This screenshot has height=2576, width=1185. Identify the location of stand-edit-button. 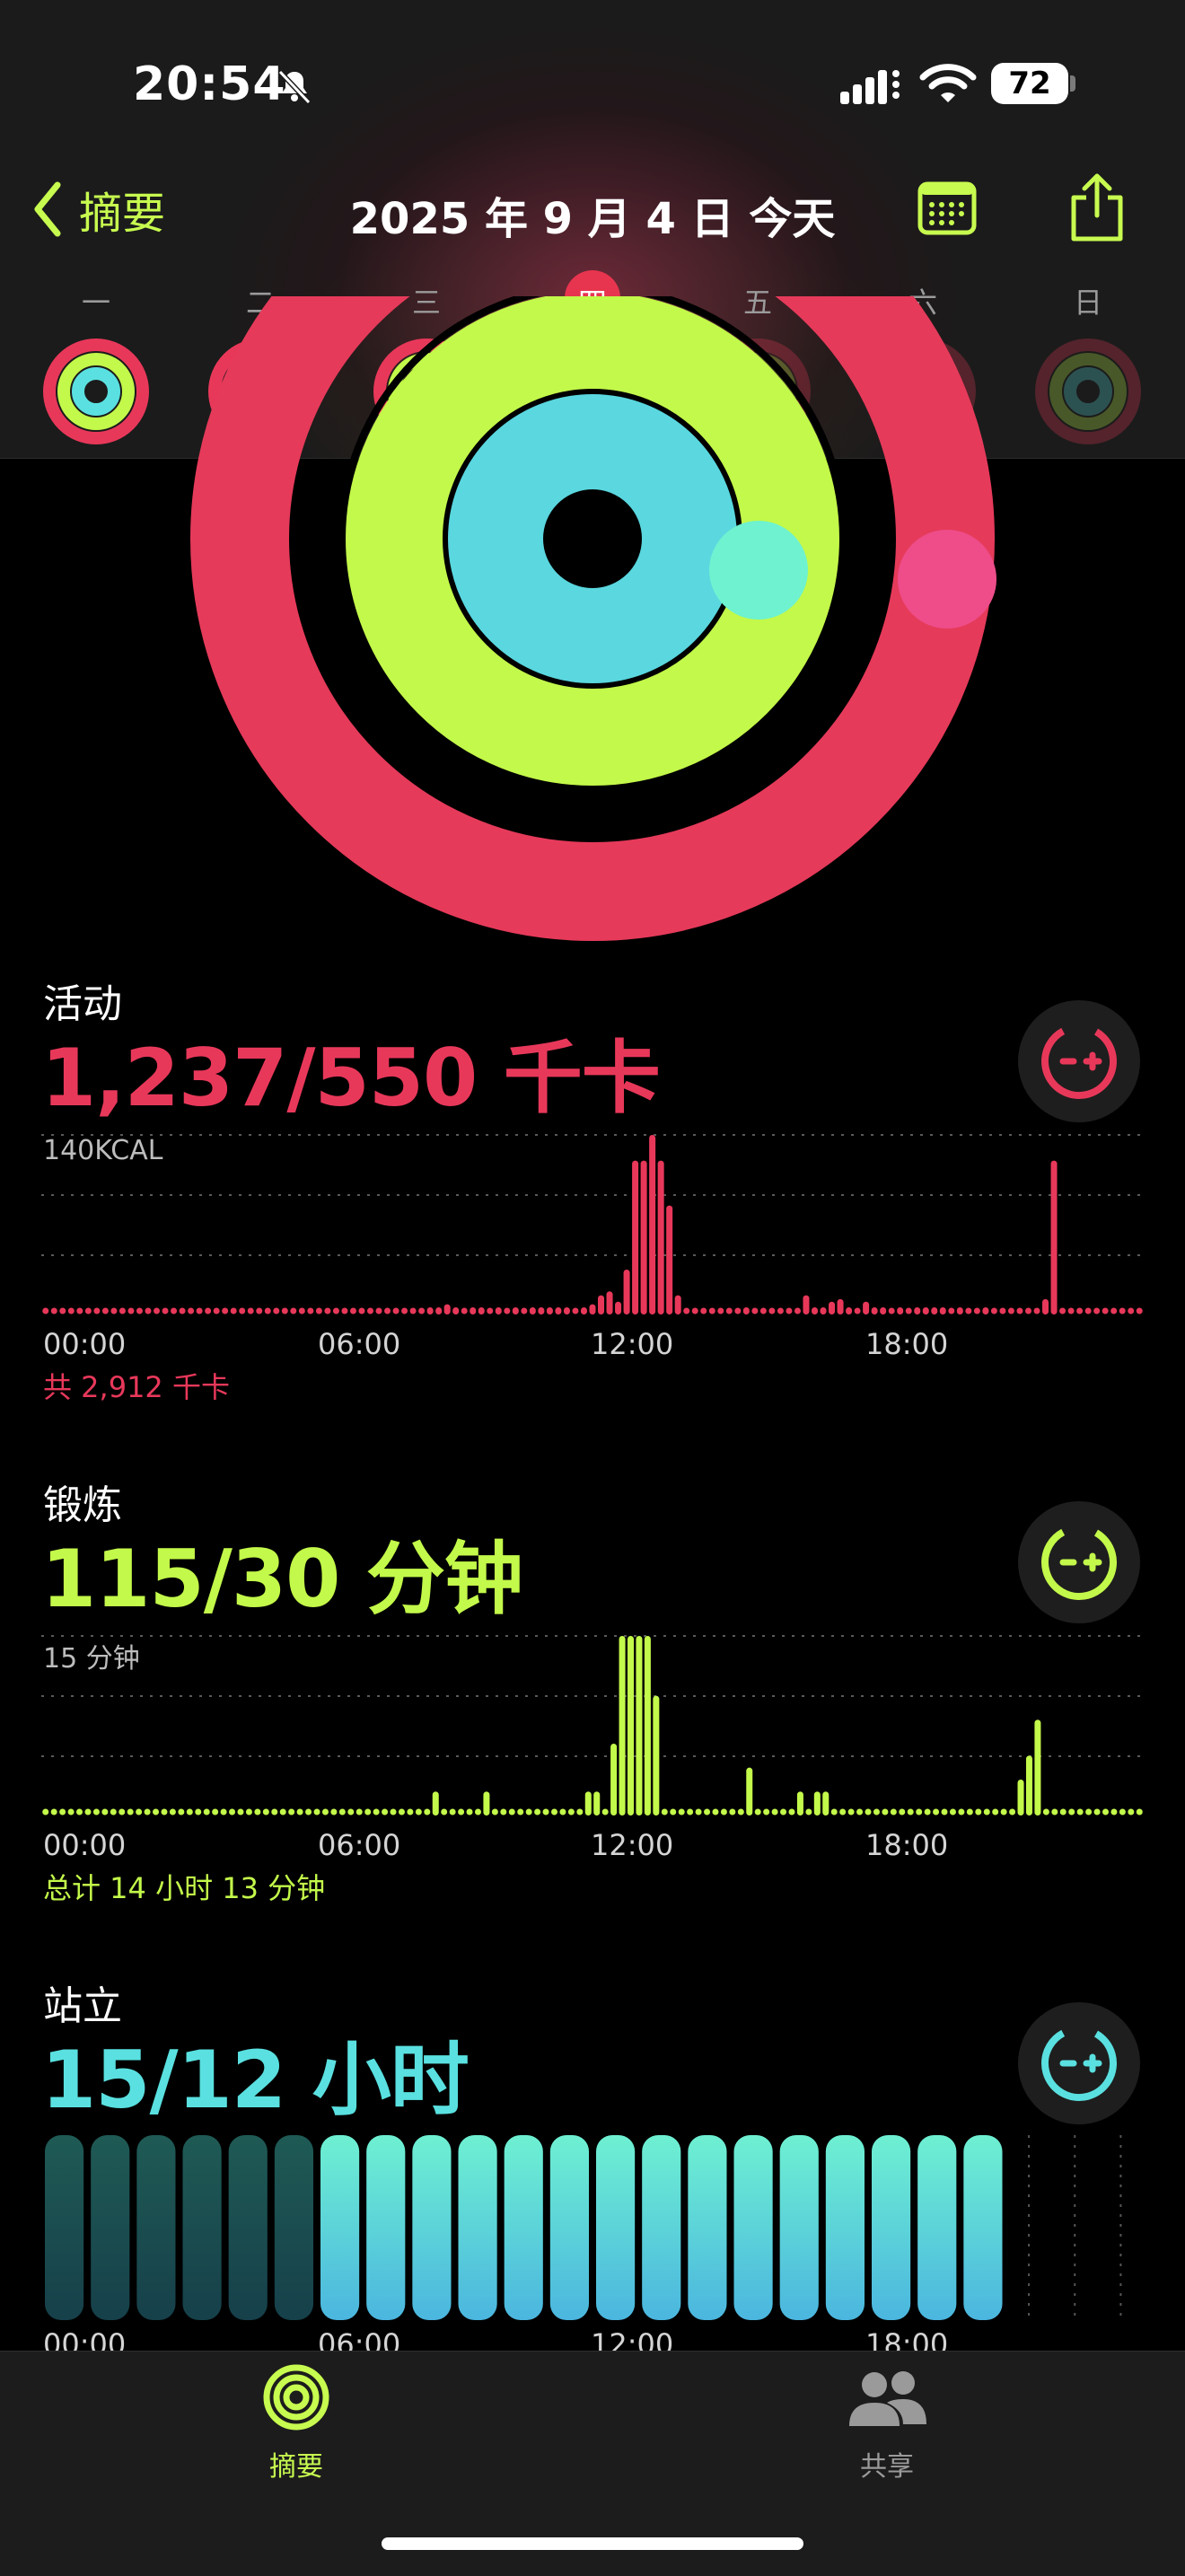
(1079, 2063).